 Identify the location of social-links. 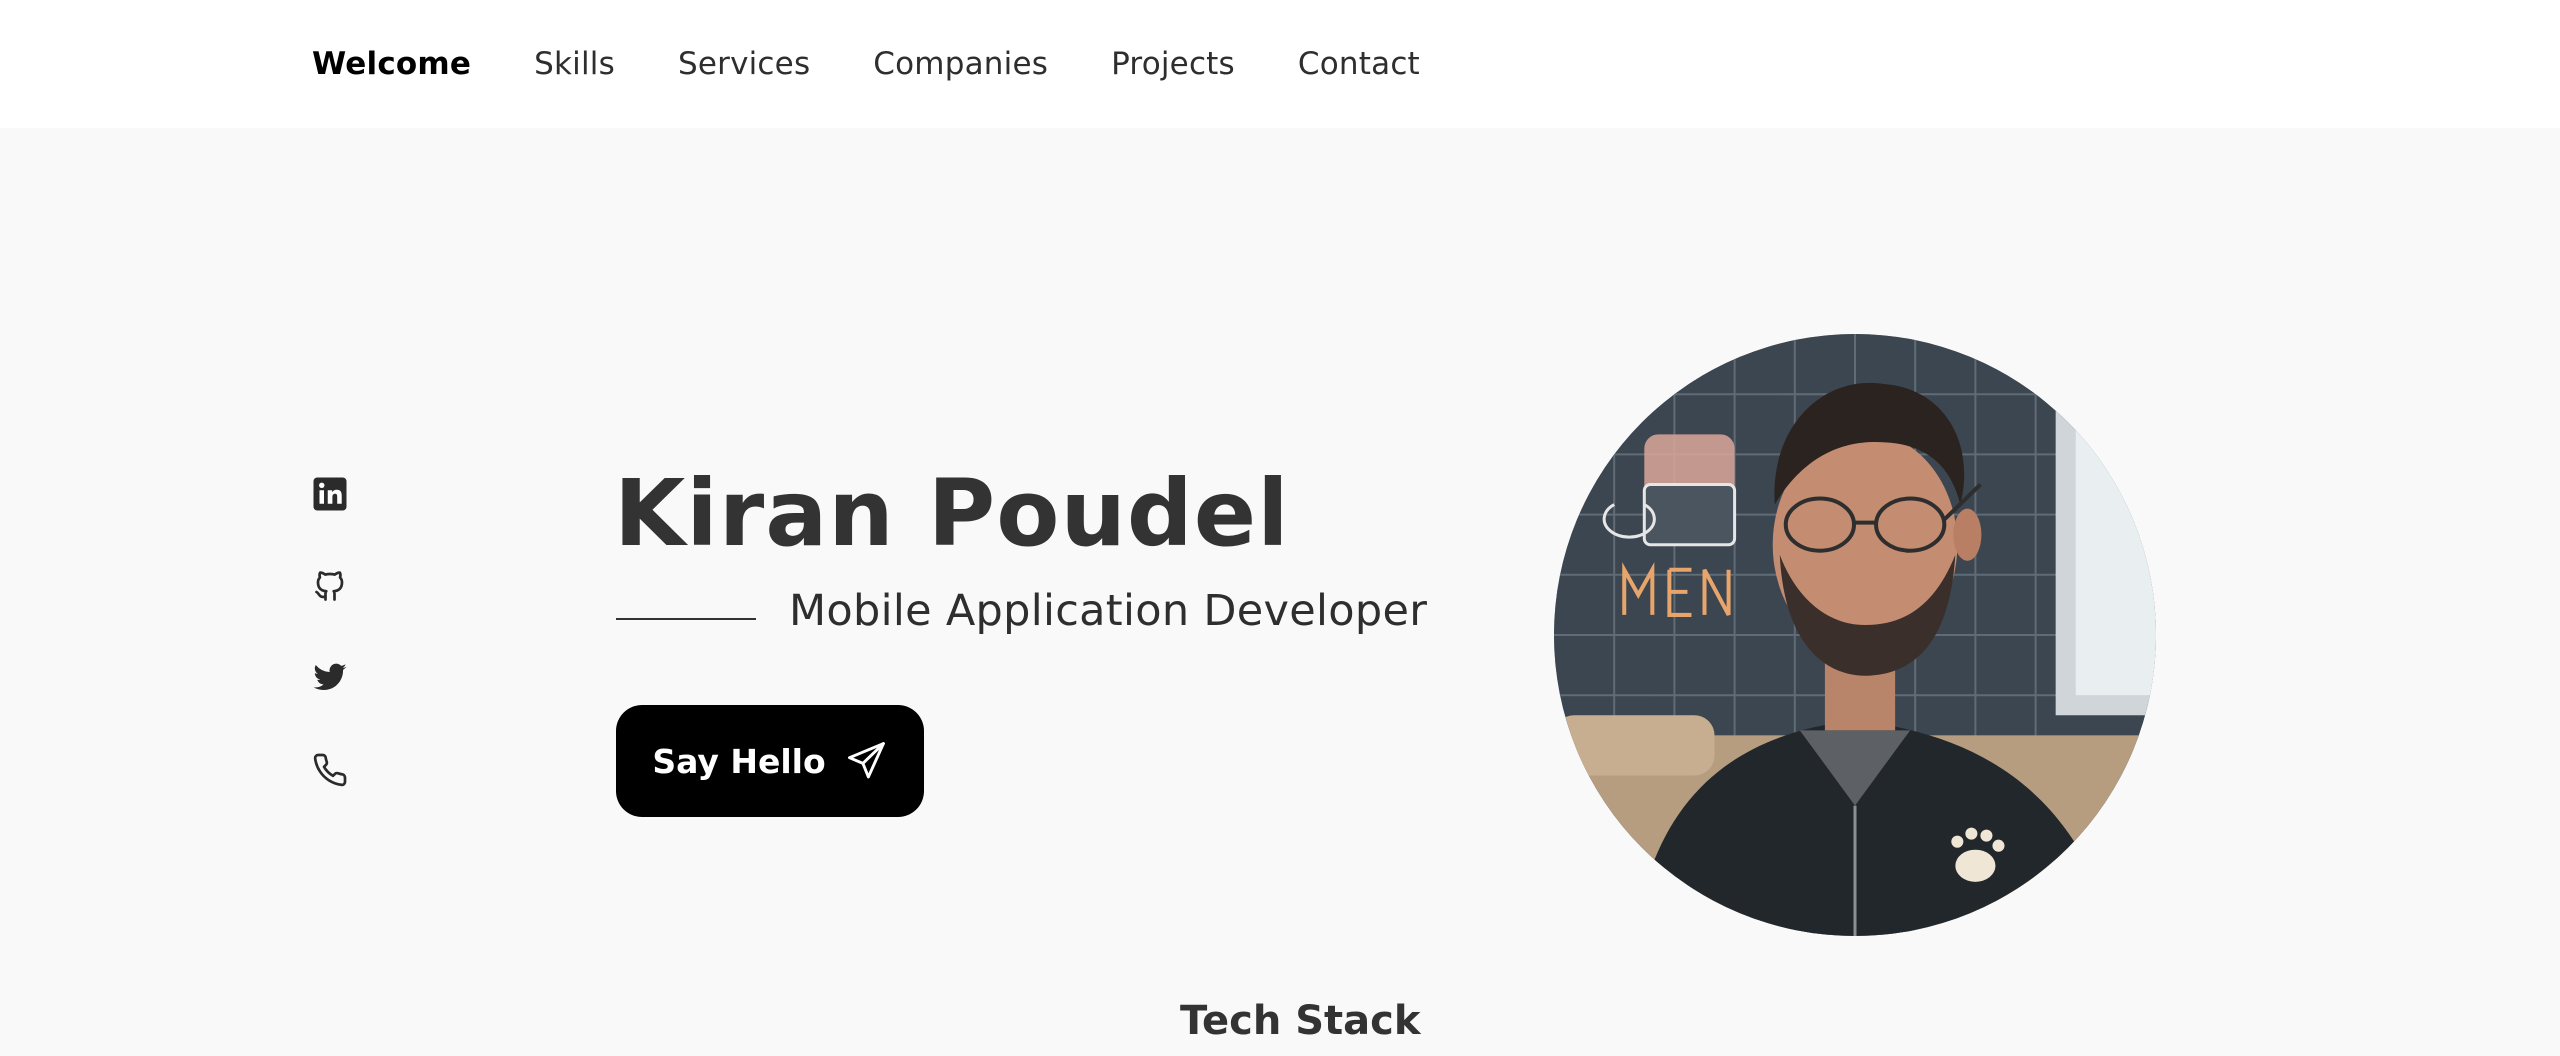
(332, 632).